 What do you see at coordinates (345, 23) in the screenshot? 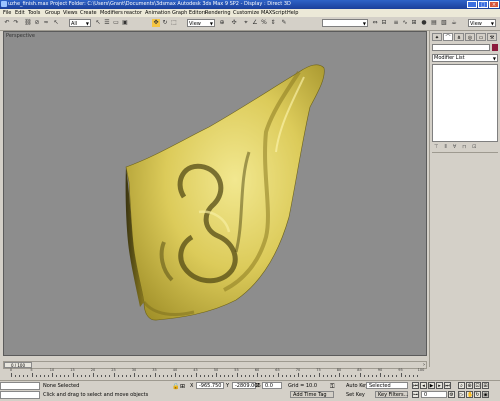
I see `named-selection-sets-dropdown: ▼` at bounding box center [345, 23].